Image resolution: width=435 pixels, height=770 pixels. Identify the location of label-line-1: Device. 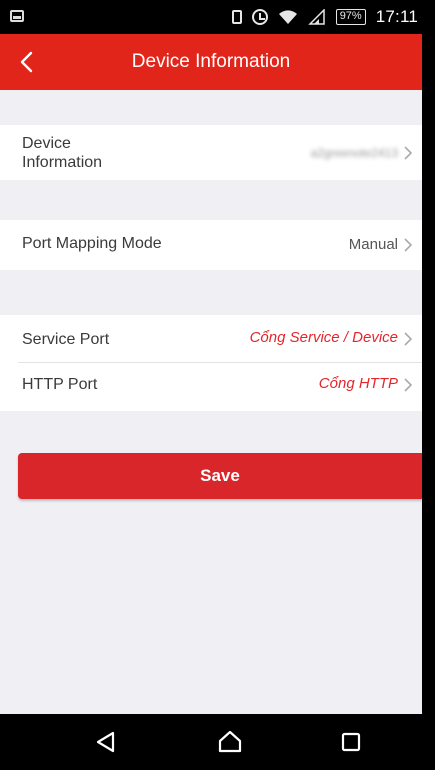
(46, 143).